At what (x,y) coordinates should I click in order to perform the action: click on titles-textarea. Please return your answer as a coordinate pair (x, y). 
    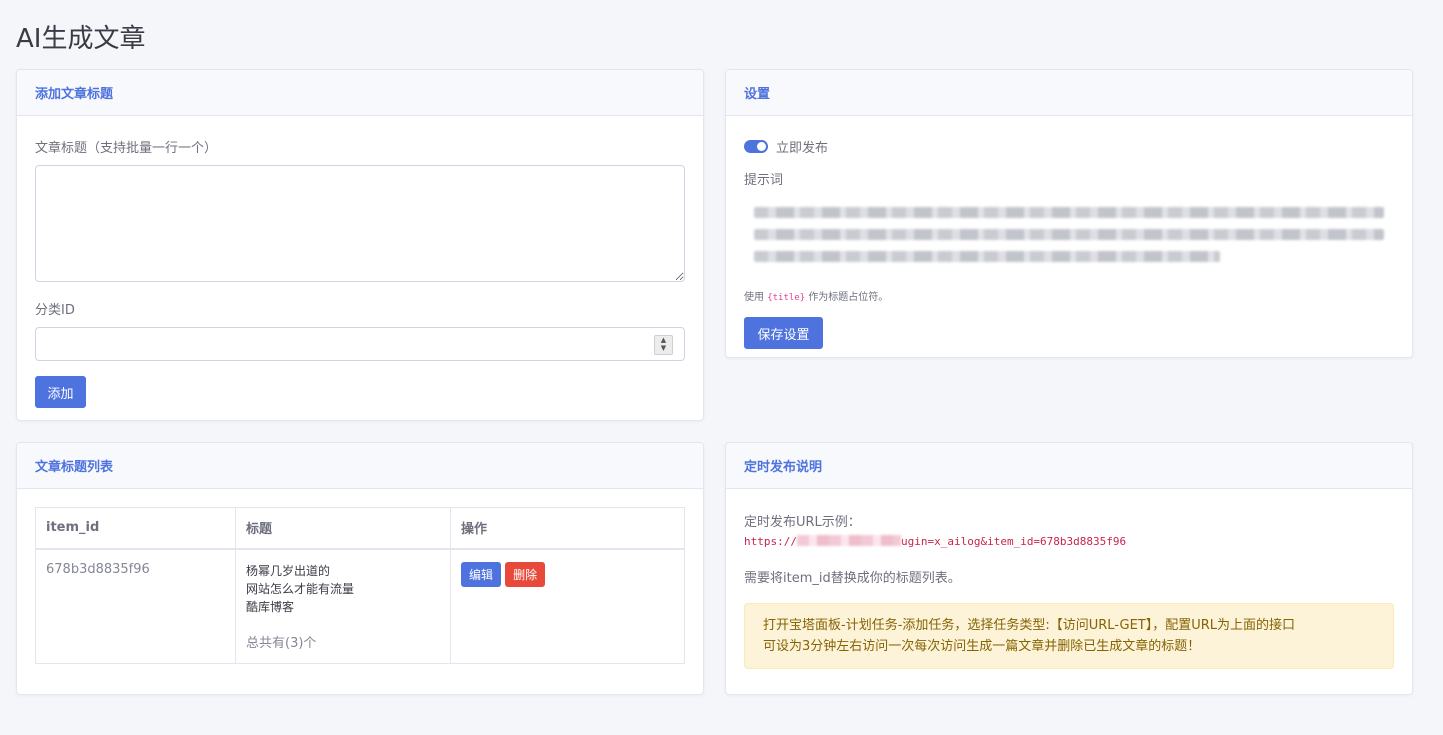
    Looking at the image, I should click on (360, 223).